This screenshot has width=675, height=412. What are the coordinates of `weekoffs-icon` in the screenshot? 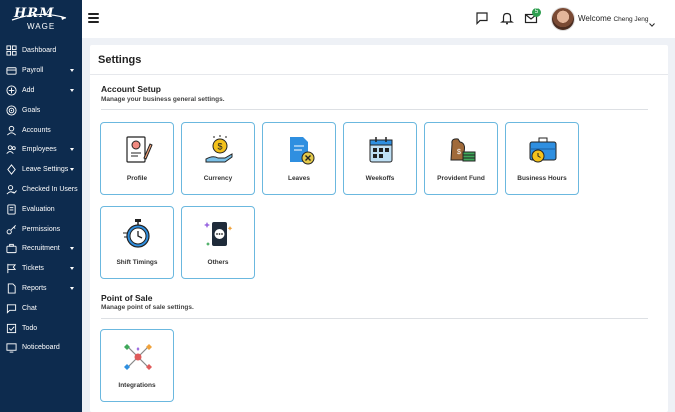 It's located at (381, 150).